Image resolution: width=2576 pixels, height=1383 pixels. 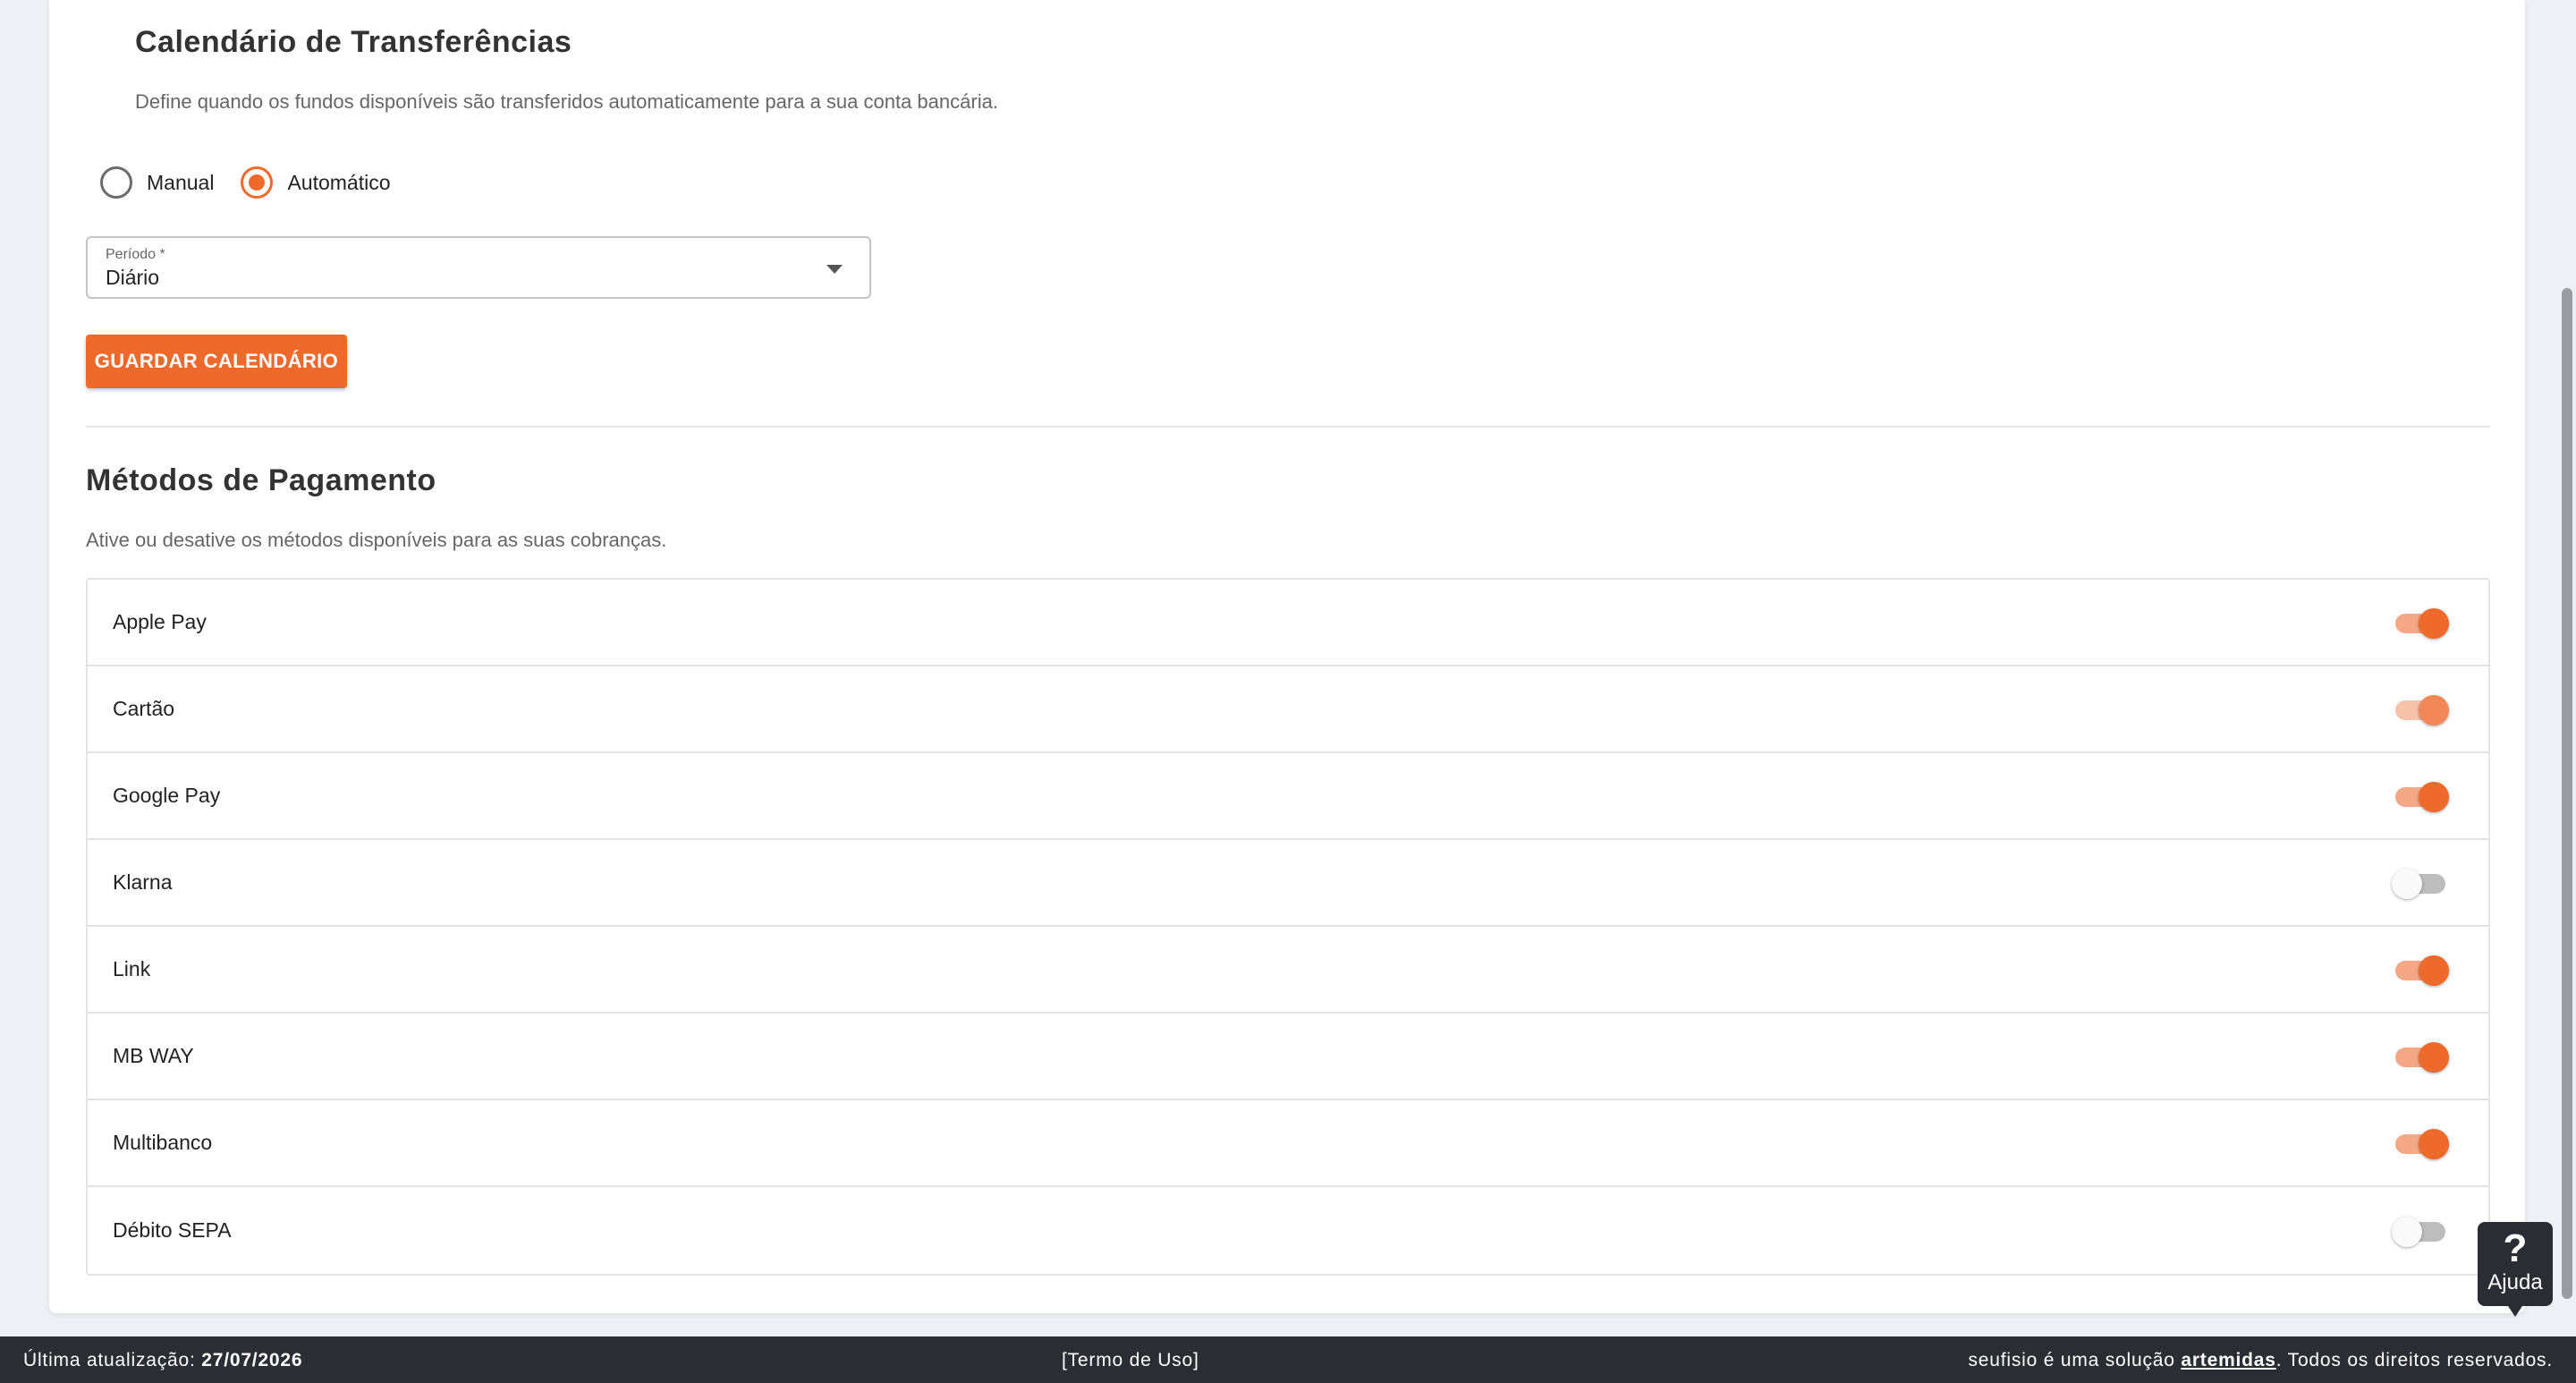 I want to click on method-row-apple-pay: Apple Pay, so click(x=1288, y=623).